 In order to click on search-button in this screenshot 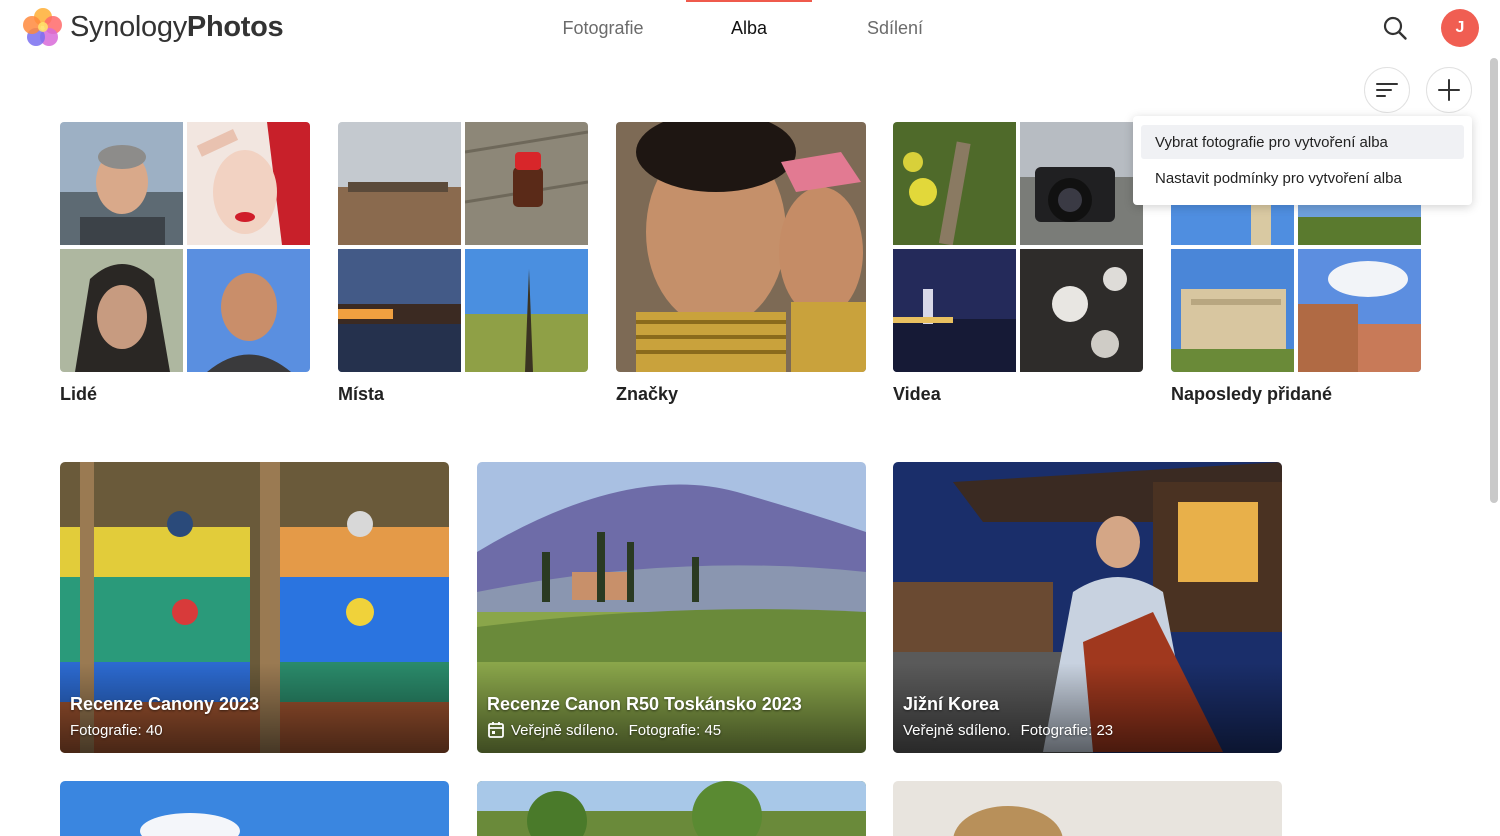, I will do `click(1395, 28)`.